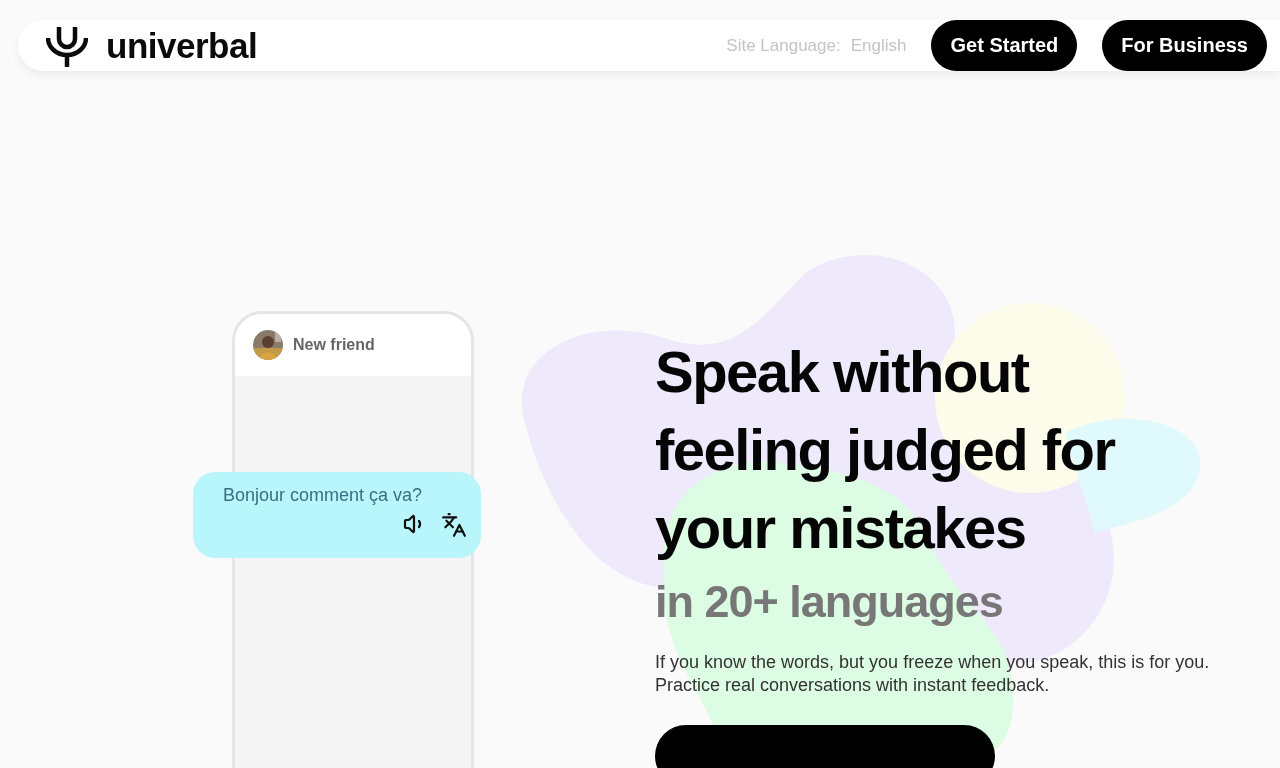 This screenshot has height=768, width=1280. What do you see at coordinates (829, 602) in the screenshot?
I see `hero-subheading: in 20+ languages` at bounding box center [829, 602].